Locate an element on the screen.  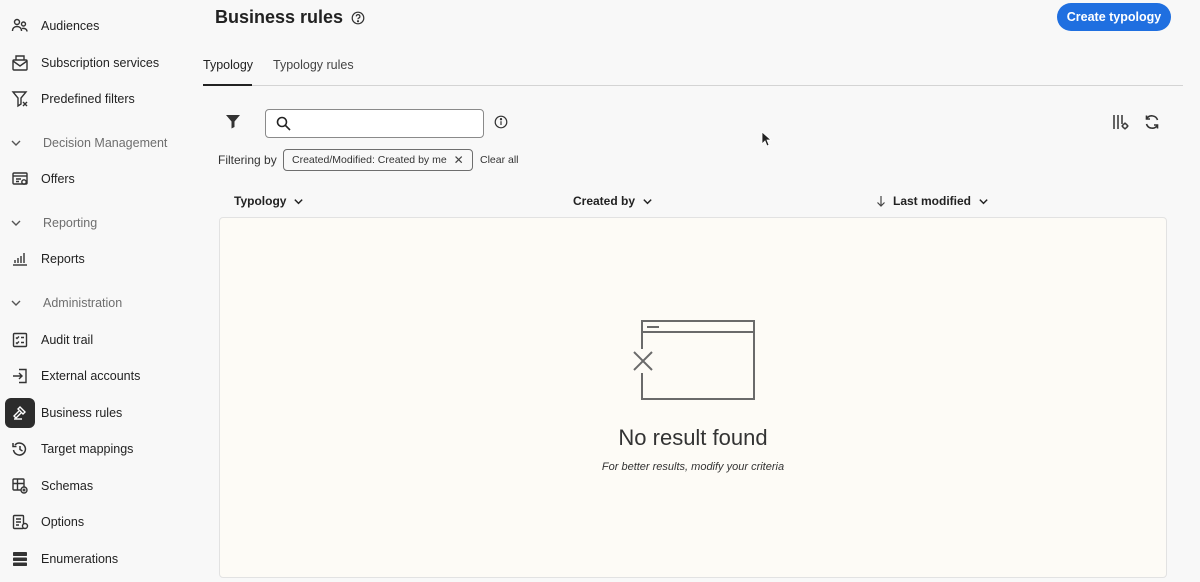
sidebar-item-offers: Offers is located at coordinates (97, 179).